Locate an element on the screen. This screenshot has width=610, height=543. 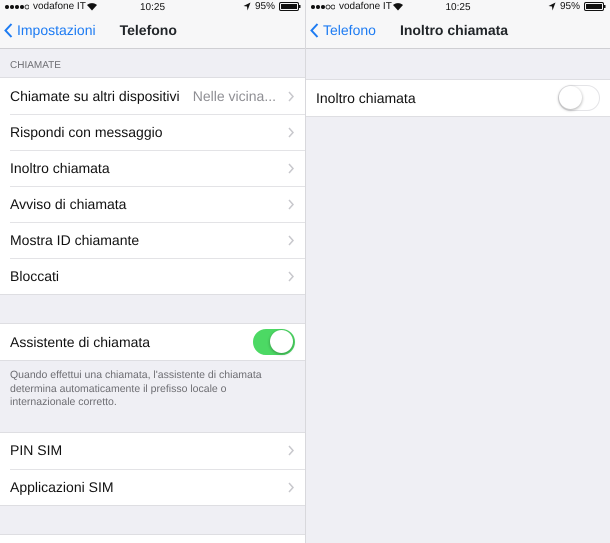
section-header: CHIAMATE is located at coordinates (35, 66).